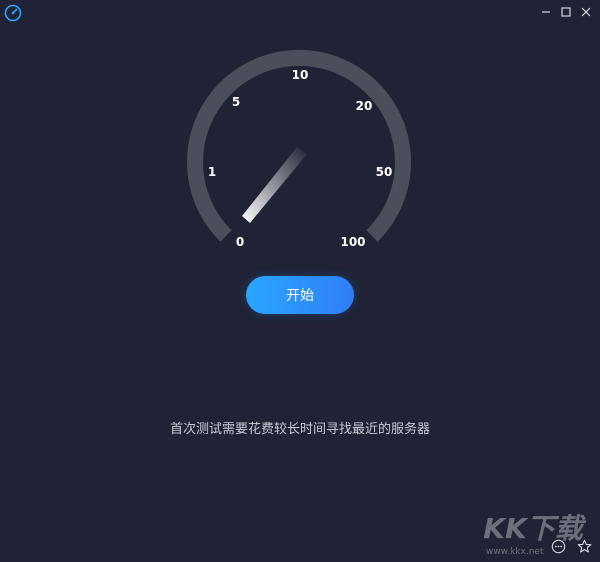  Describe the element at coordinates (212, 172) in the screenshot. I see `tick-label-1: 1` at that location.